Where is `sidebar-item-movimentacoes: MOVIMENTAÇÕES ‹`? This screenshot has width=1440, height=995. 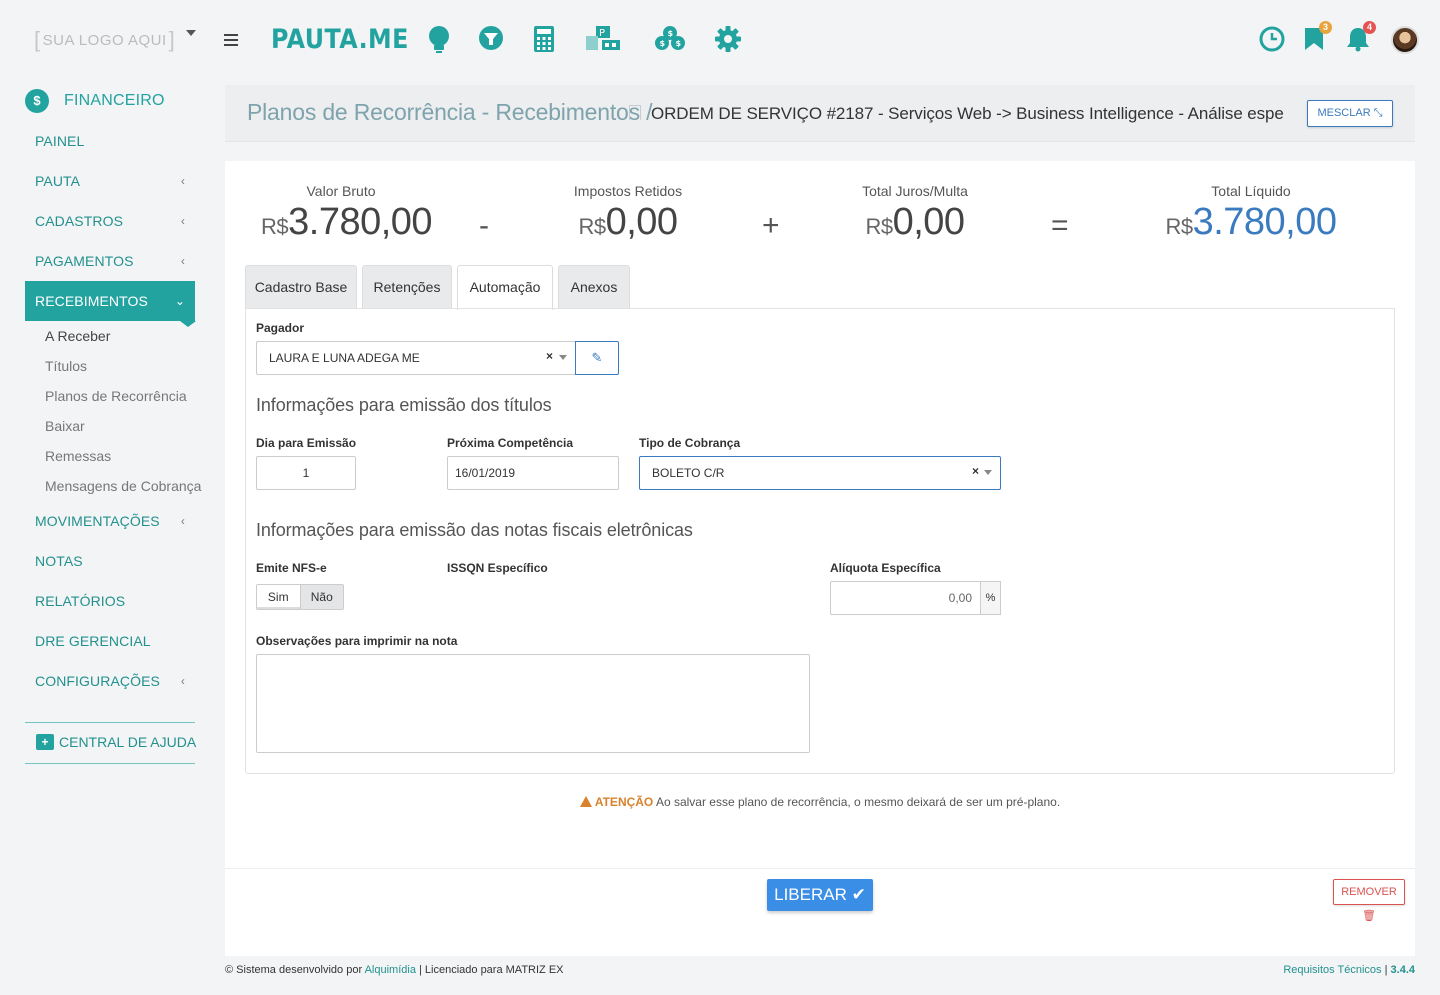
sidebar-item-movimentacoes: MOVIMENTAÇÕES ‹ is located at coordinates (110, 521).